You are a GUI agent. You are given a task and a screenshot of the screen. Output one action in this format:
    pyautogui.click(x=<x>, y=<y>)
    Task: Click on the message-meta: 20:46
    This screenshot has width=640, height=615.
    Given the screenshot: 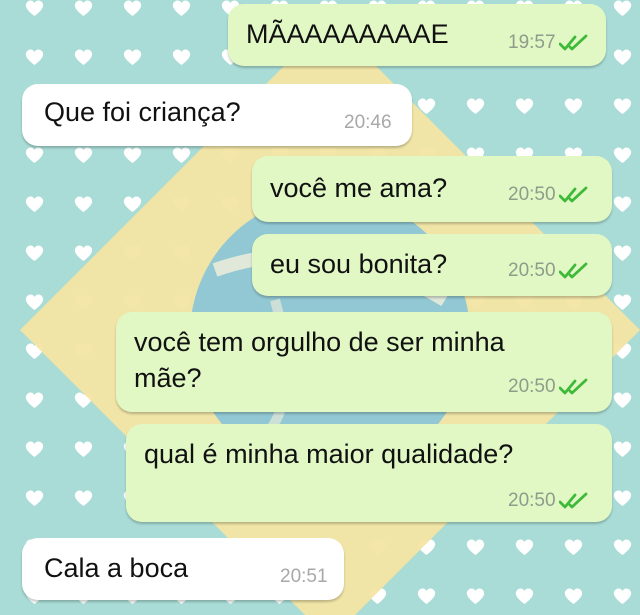 What is the action you would take?
    pyautogui.click(x=368, y=123)
    